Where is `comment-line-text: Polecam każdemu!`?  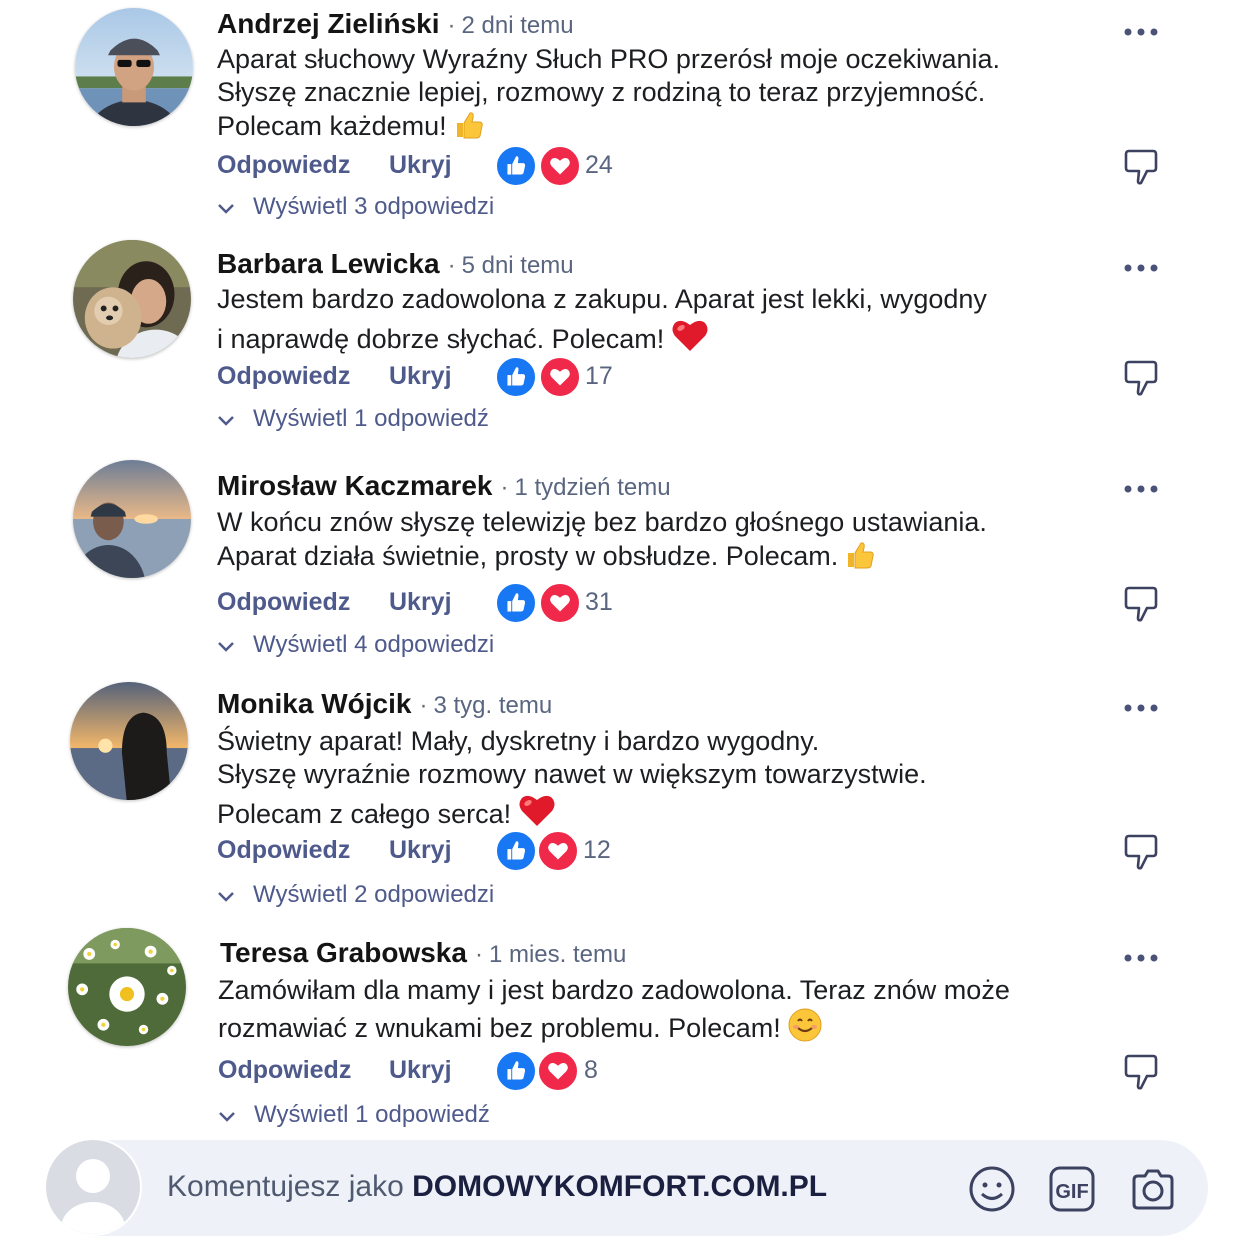
comment-line-text: Polecam każdemu! is located at coordinates (332, 126).